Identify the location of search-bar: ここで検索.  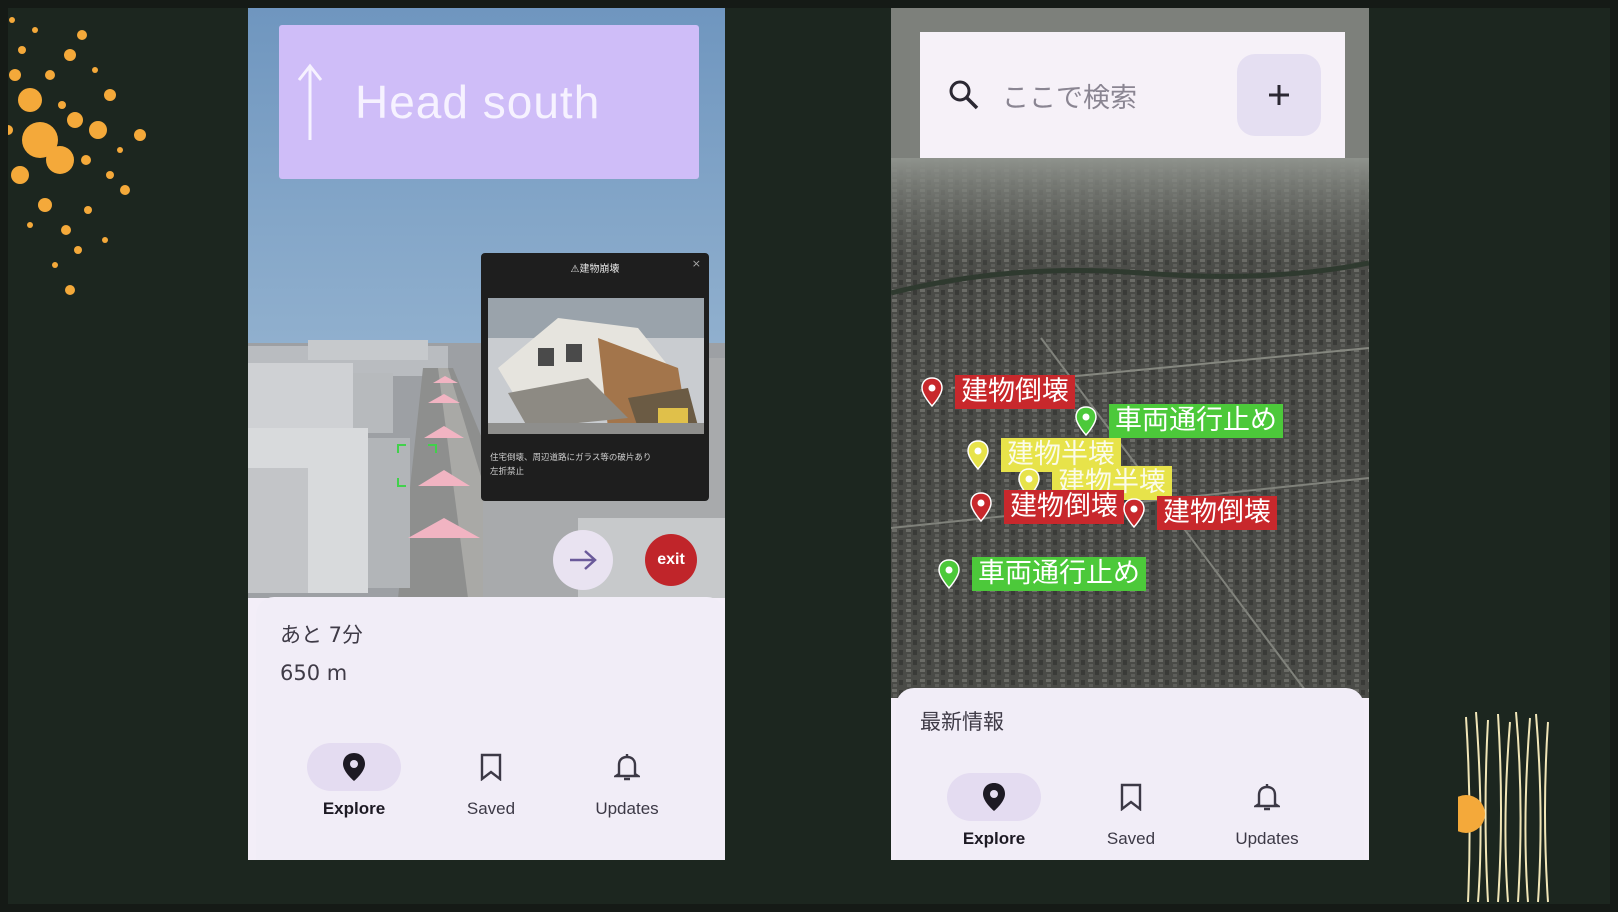
(1132, 95).